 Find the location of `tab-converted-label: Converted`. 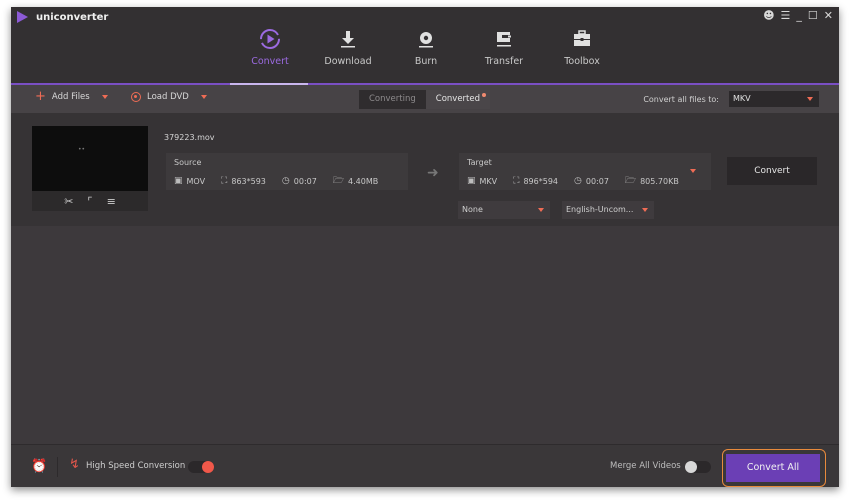

tab-converted-label: Converted is located at coordinates (458, 99).